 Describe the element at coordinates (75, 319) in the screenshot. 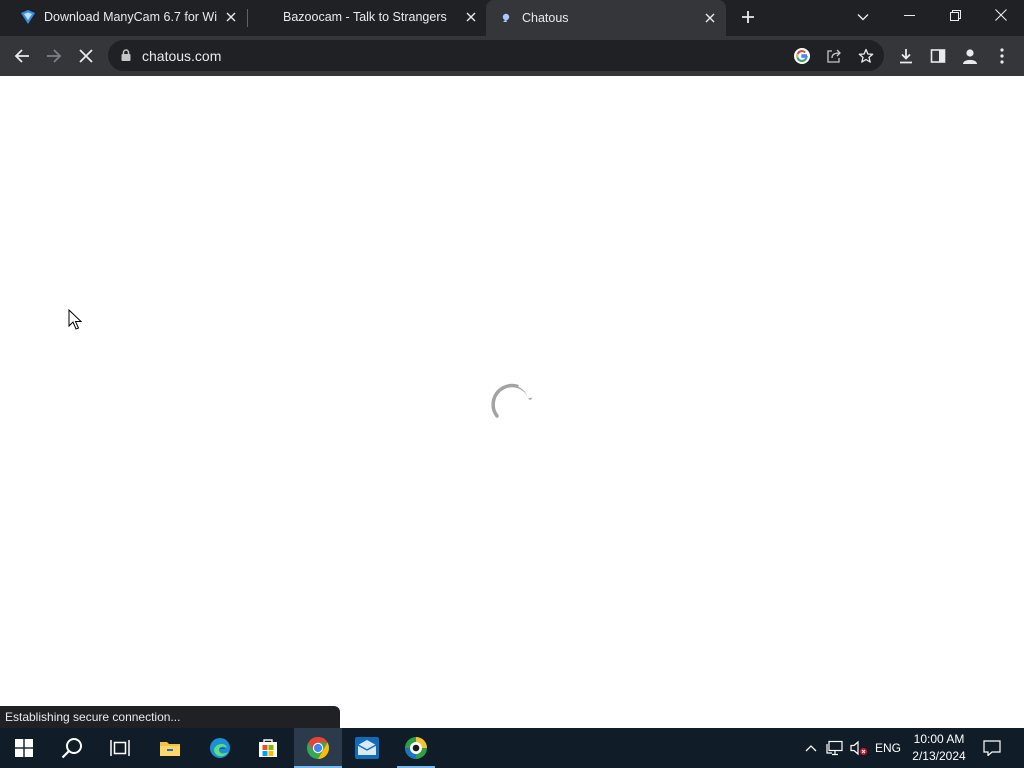

I see `mouse-cursor-icon` at that location.